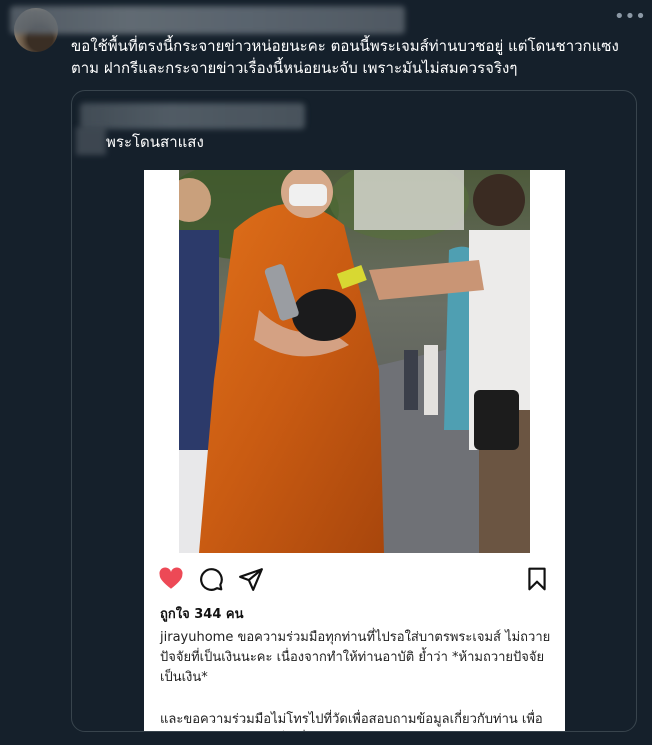 This screenshot has height=745, width=652. Describe the element at coordinates (207, 20) in the screenshot. I see `blurred-user-name` at that location.